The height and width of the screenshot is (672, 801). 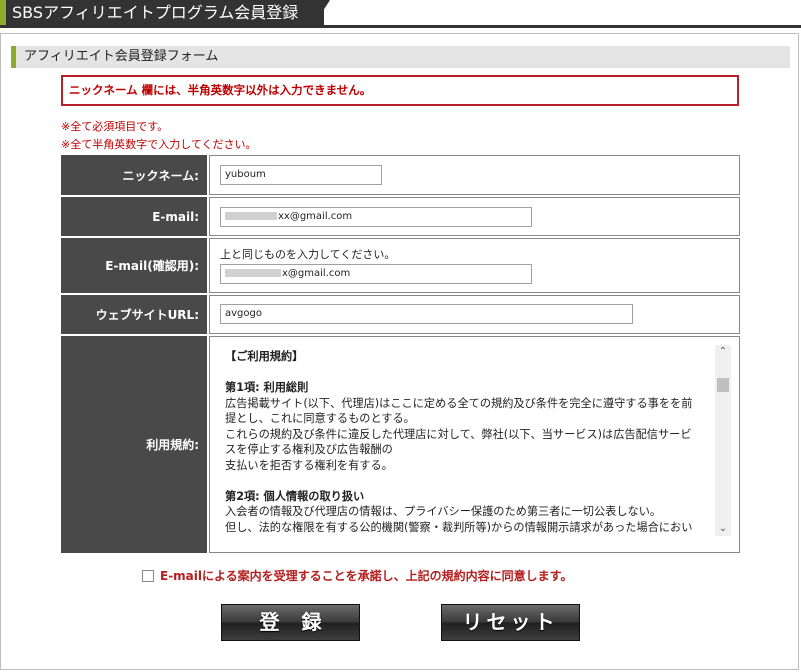 What do you see at coordinates (320, 418) in the screenshot?
I see `terms-line: 提とし、これに同意するものとする。` at bounding box center [320, 418].